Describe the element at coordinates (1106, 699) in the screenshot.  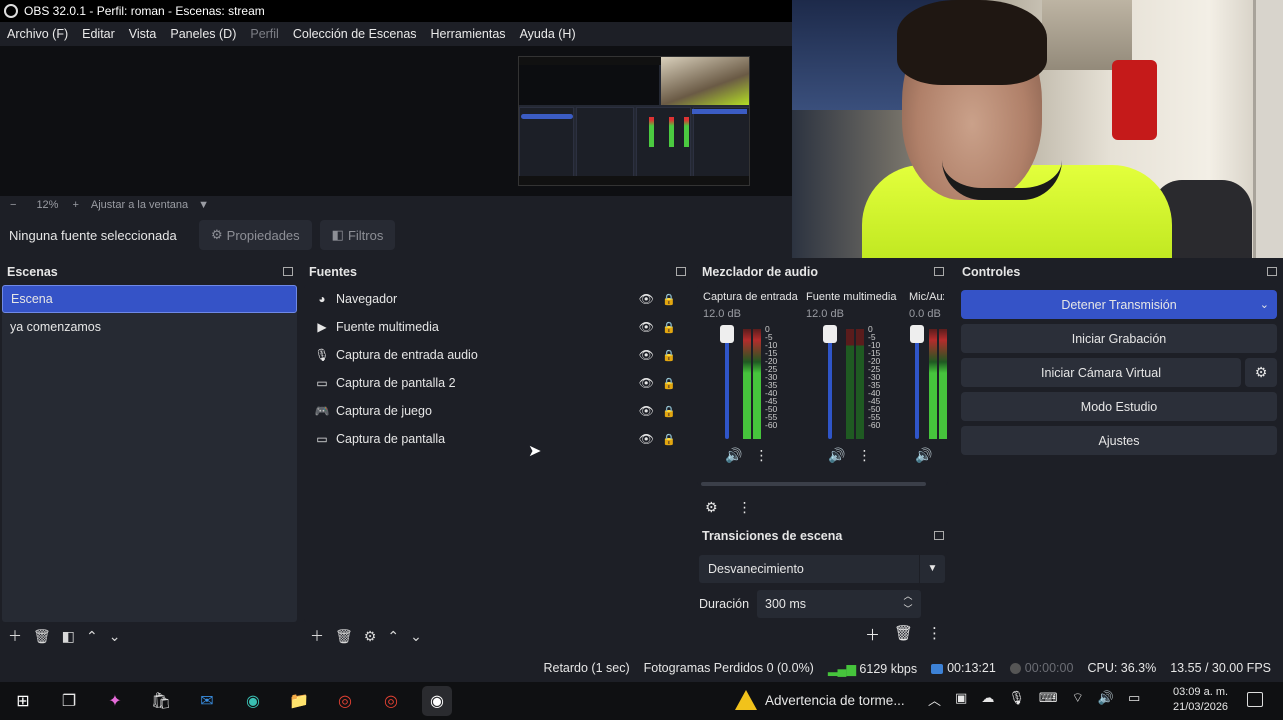
I see `volume-icon: 🔊` at that location.